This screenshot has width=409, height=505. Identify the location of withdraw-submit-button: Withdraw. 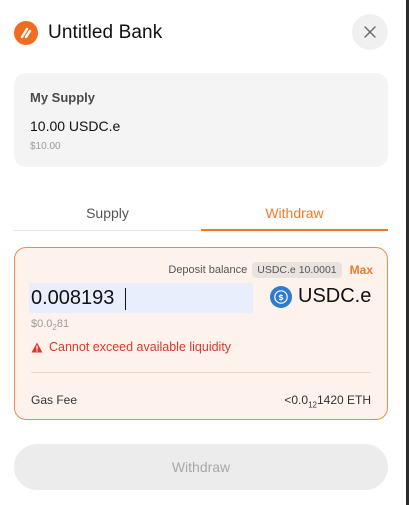
(201, 467).